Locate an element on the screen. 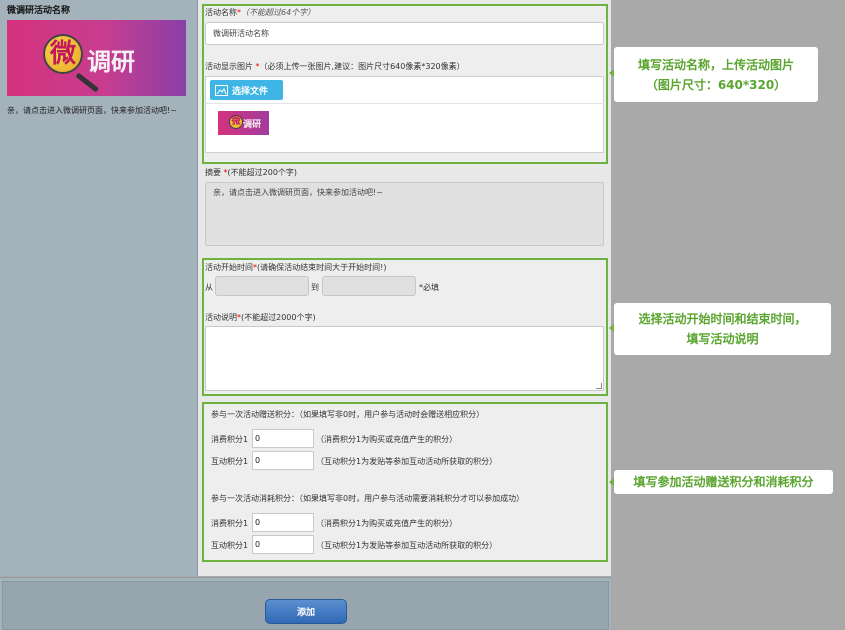 The height and width of the screenshot is (630, 845). callout-time-description: 选择活动开始时间和结束时间， 填写活动说明 is located at coordinates (722, 329).